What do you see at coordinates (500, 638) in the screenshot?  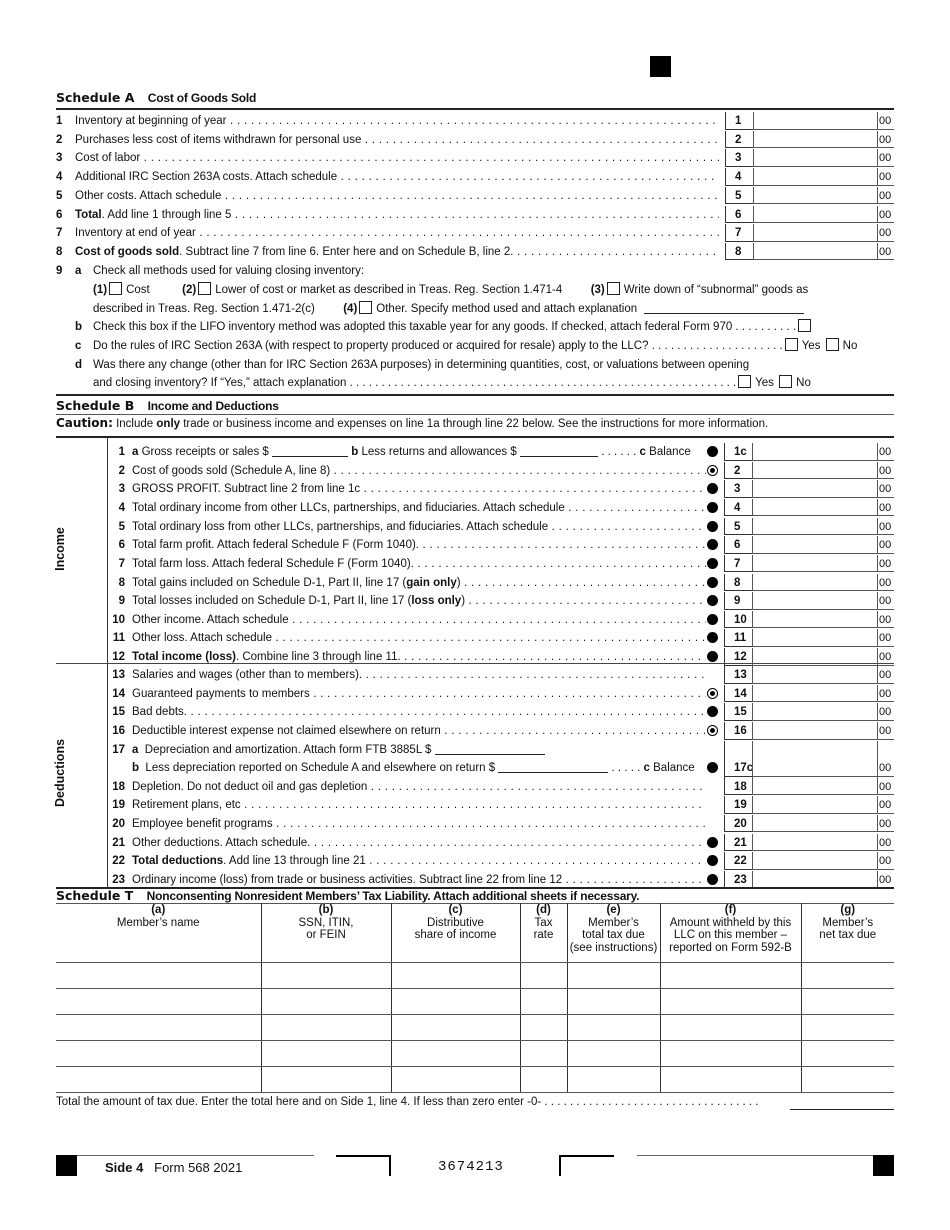 I see `schedule-b-line: 11 Other loss. Attach schedule 11 00` at bounding box center [500, 638].